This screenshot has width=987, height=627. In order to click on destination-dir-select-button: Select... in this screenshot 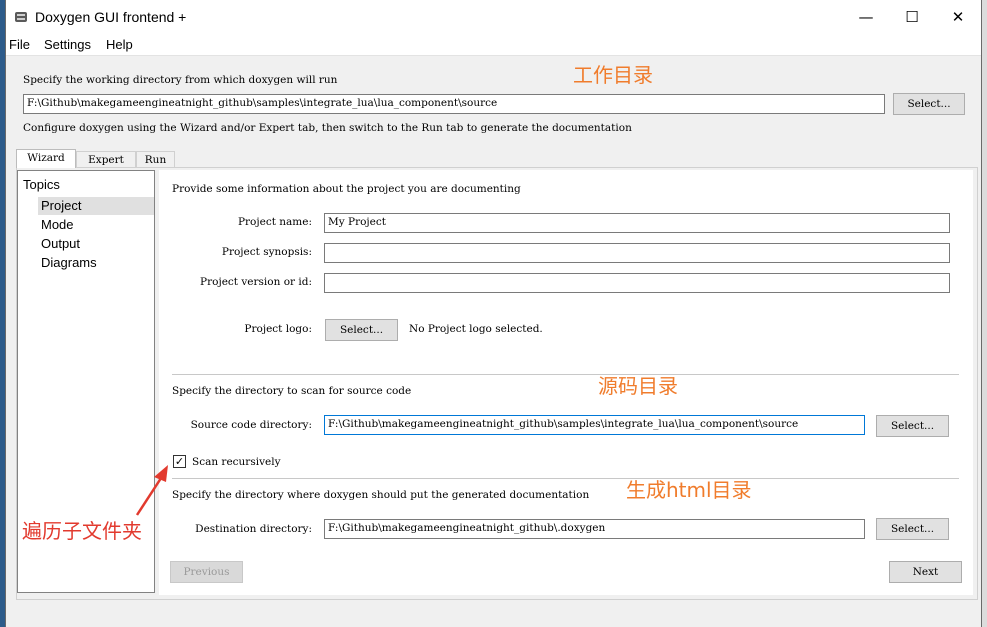, I will do `click(912, 529)`.